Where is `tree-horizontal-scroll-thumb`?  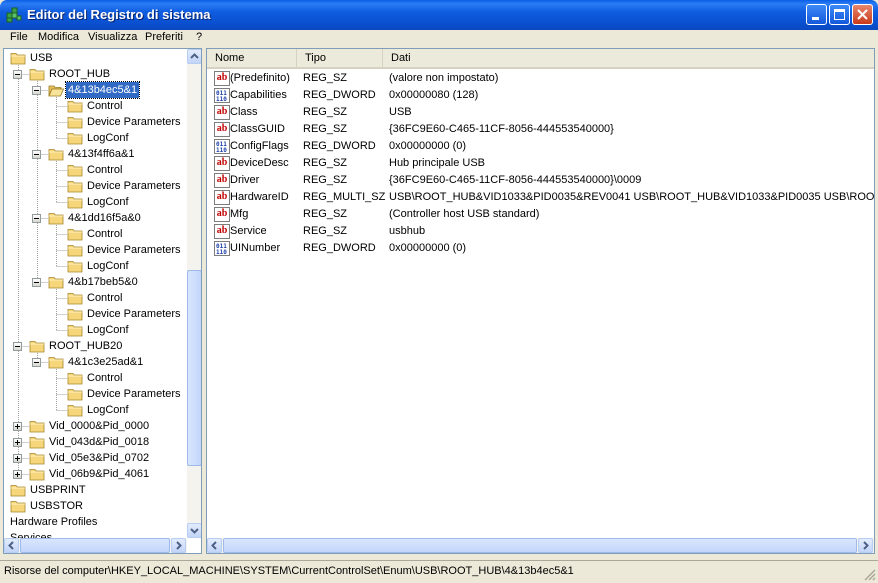
tree-horizontal-scroll-thumb is located at coordinates (95, 545).